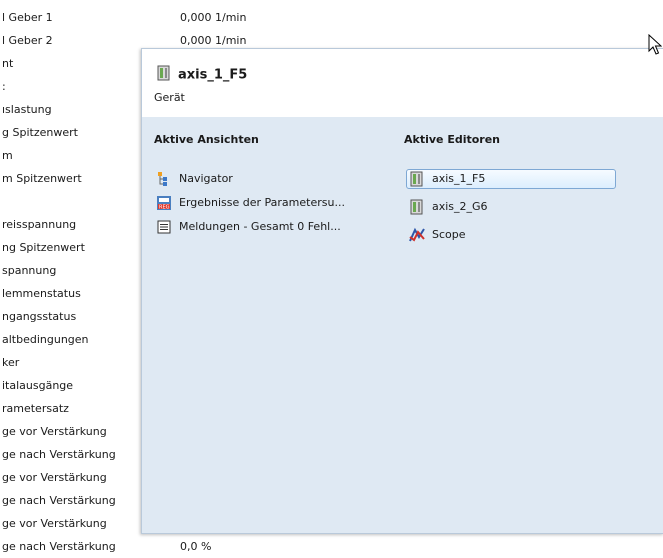  I want to click on popup-title-text: axis_1_F5, so click(213, 75).